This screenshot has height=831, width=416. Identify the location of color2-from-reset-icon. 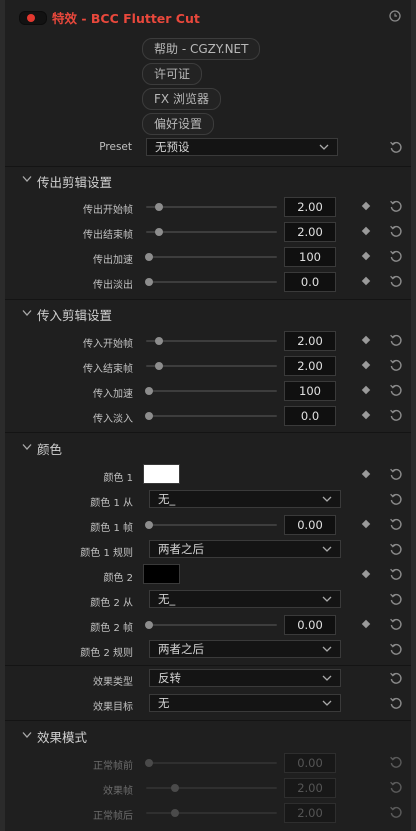
(396, 599).